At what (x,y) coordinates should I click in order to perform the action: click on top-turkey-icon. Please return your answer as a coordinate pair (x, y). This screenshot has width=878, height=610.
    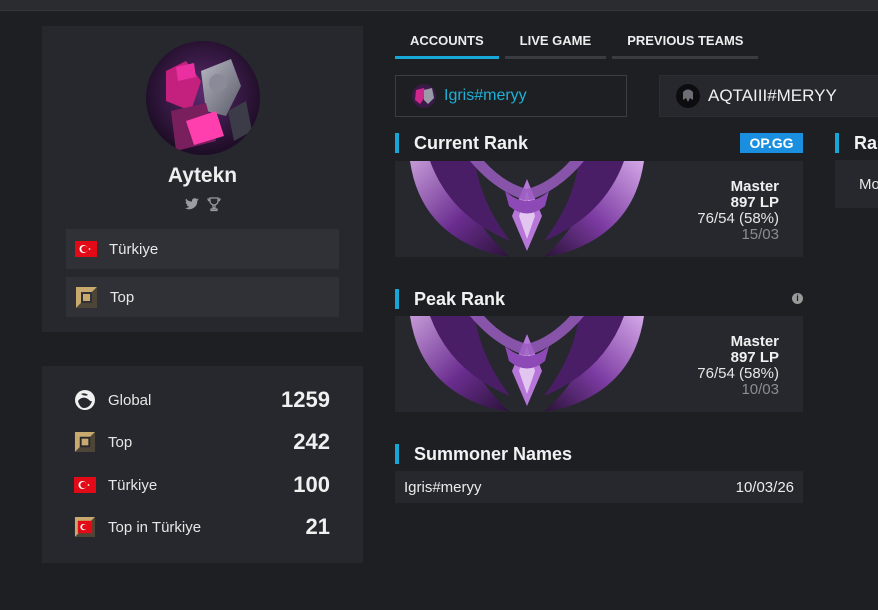
    Looking at the image, I should click on (85, 527).